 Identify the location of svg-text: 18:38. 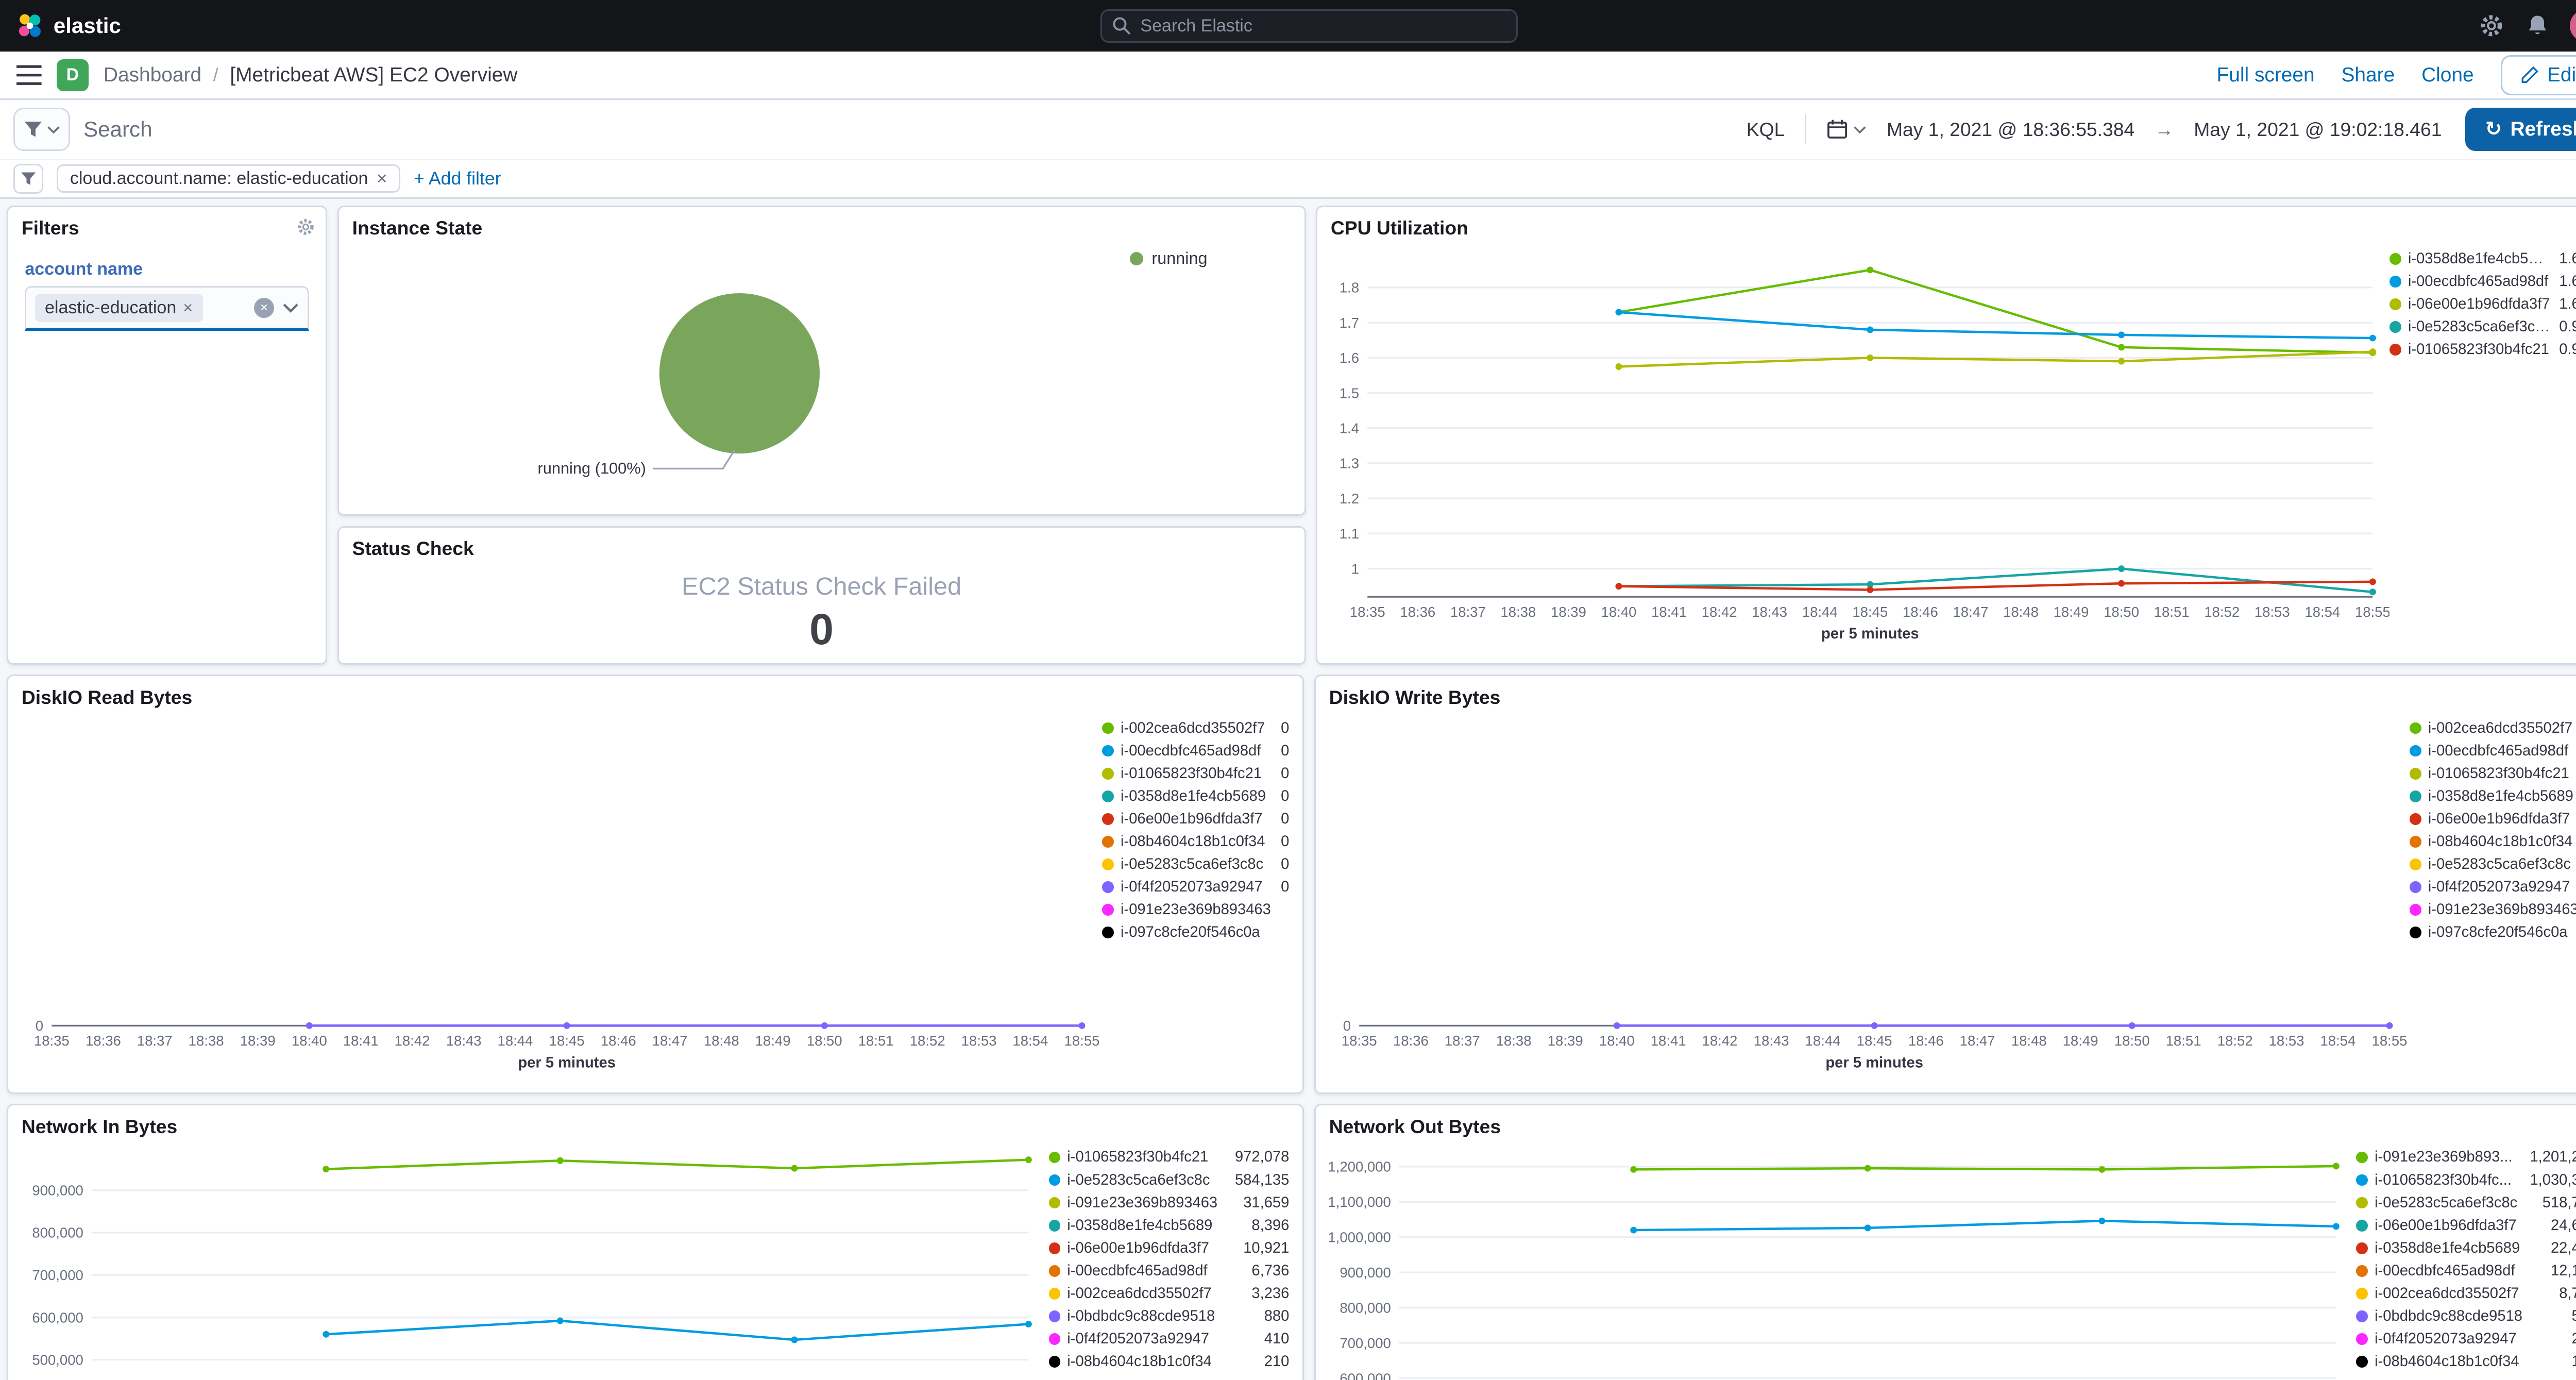
(1513, 1041).